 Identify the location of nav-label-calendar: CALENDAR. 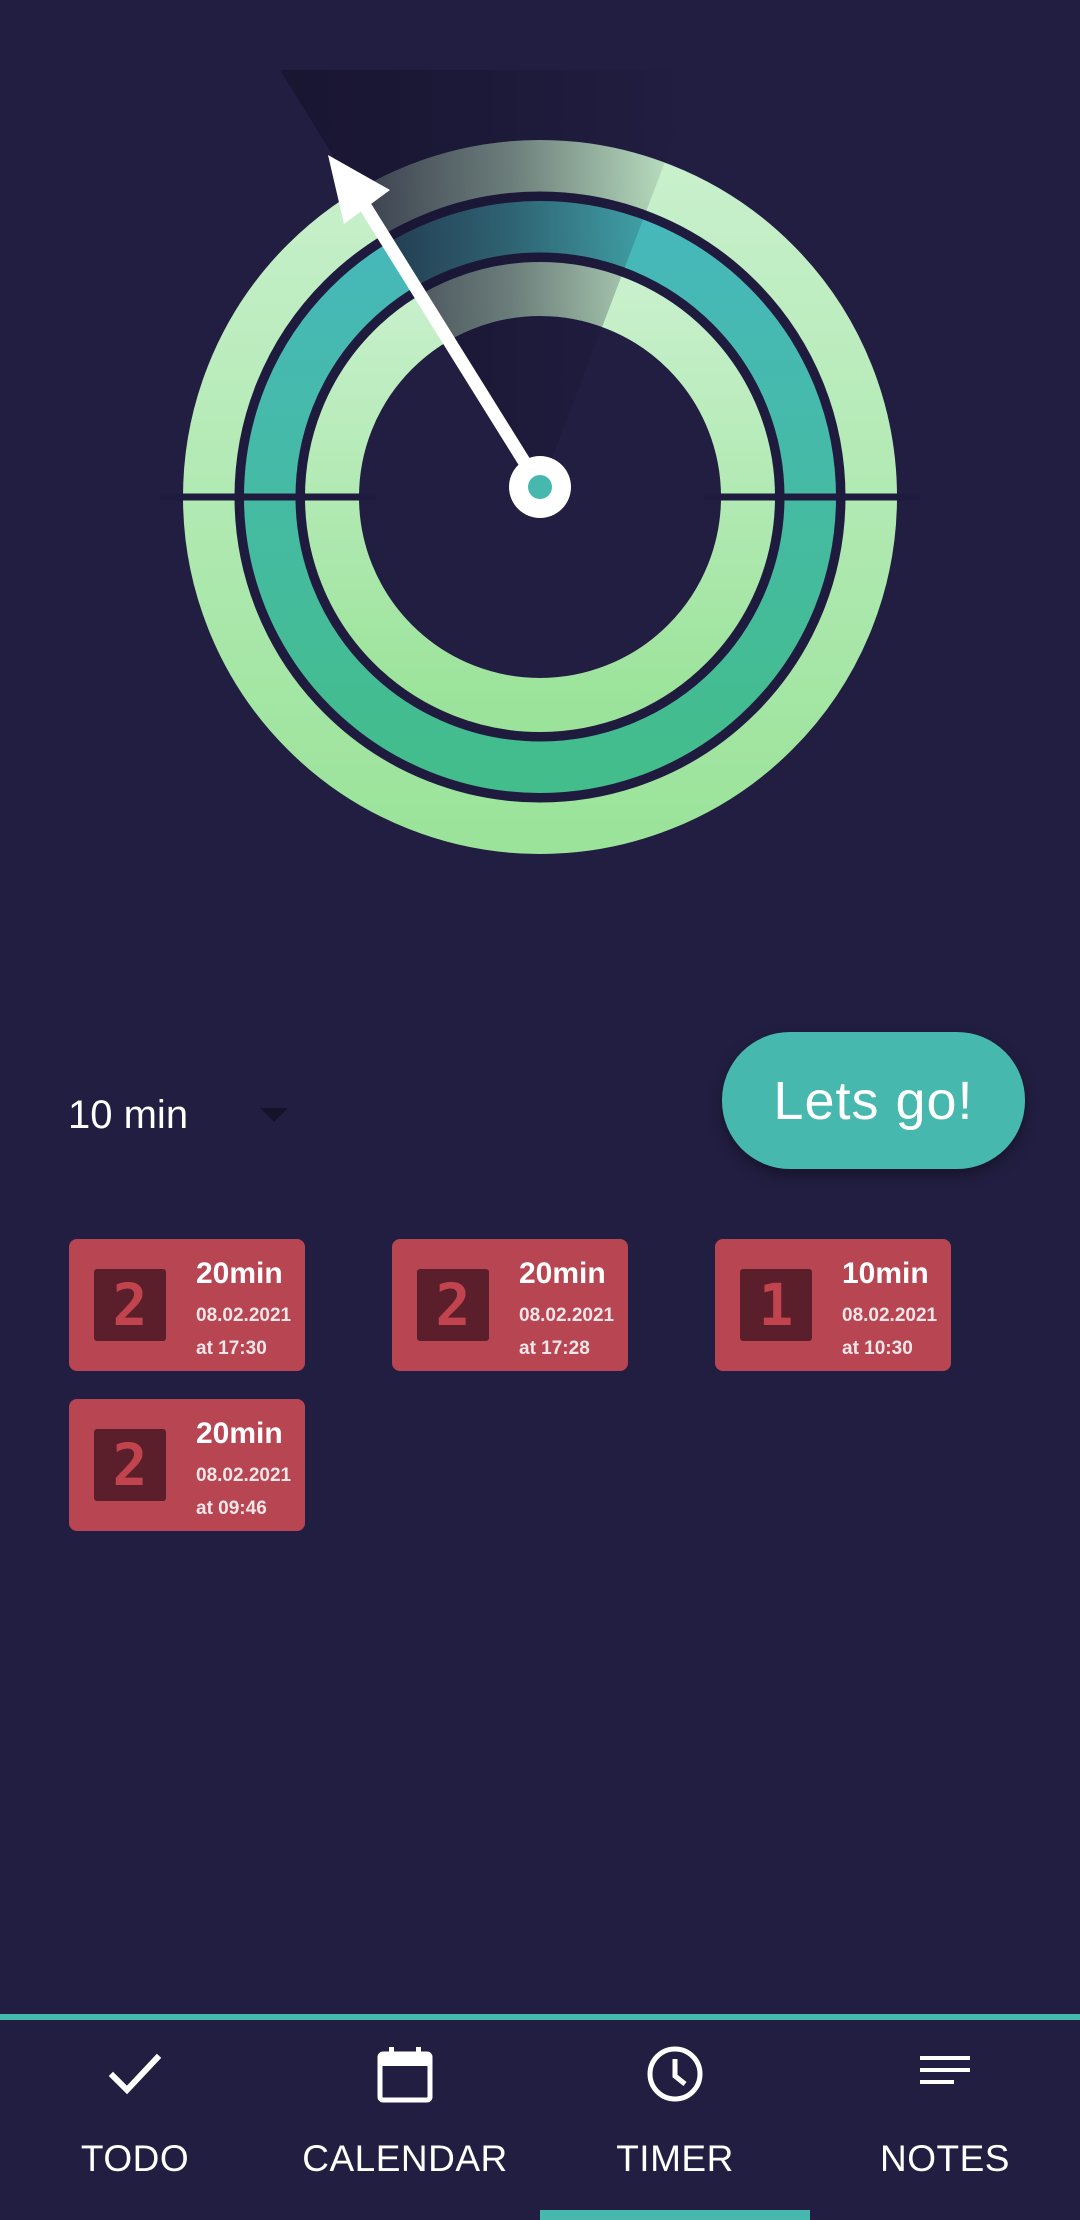
(405, 2158).